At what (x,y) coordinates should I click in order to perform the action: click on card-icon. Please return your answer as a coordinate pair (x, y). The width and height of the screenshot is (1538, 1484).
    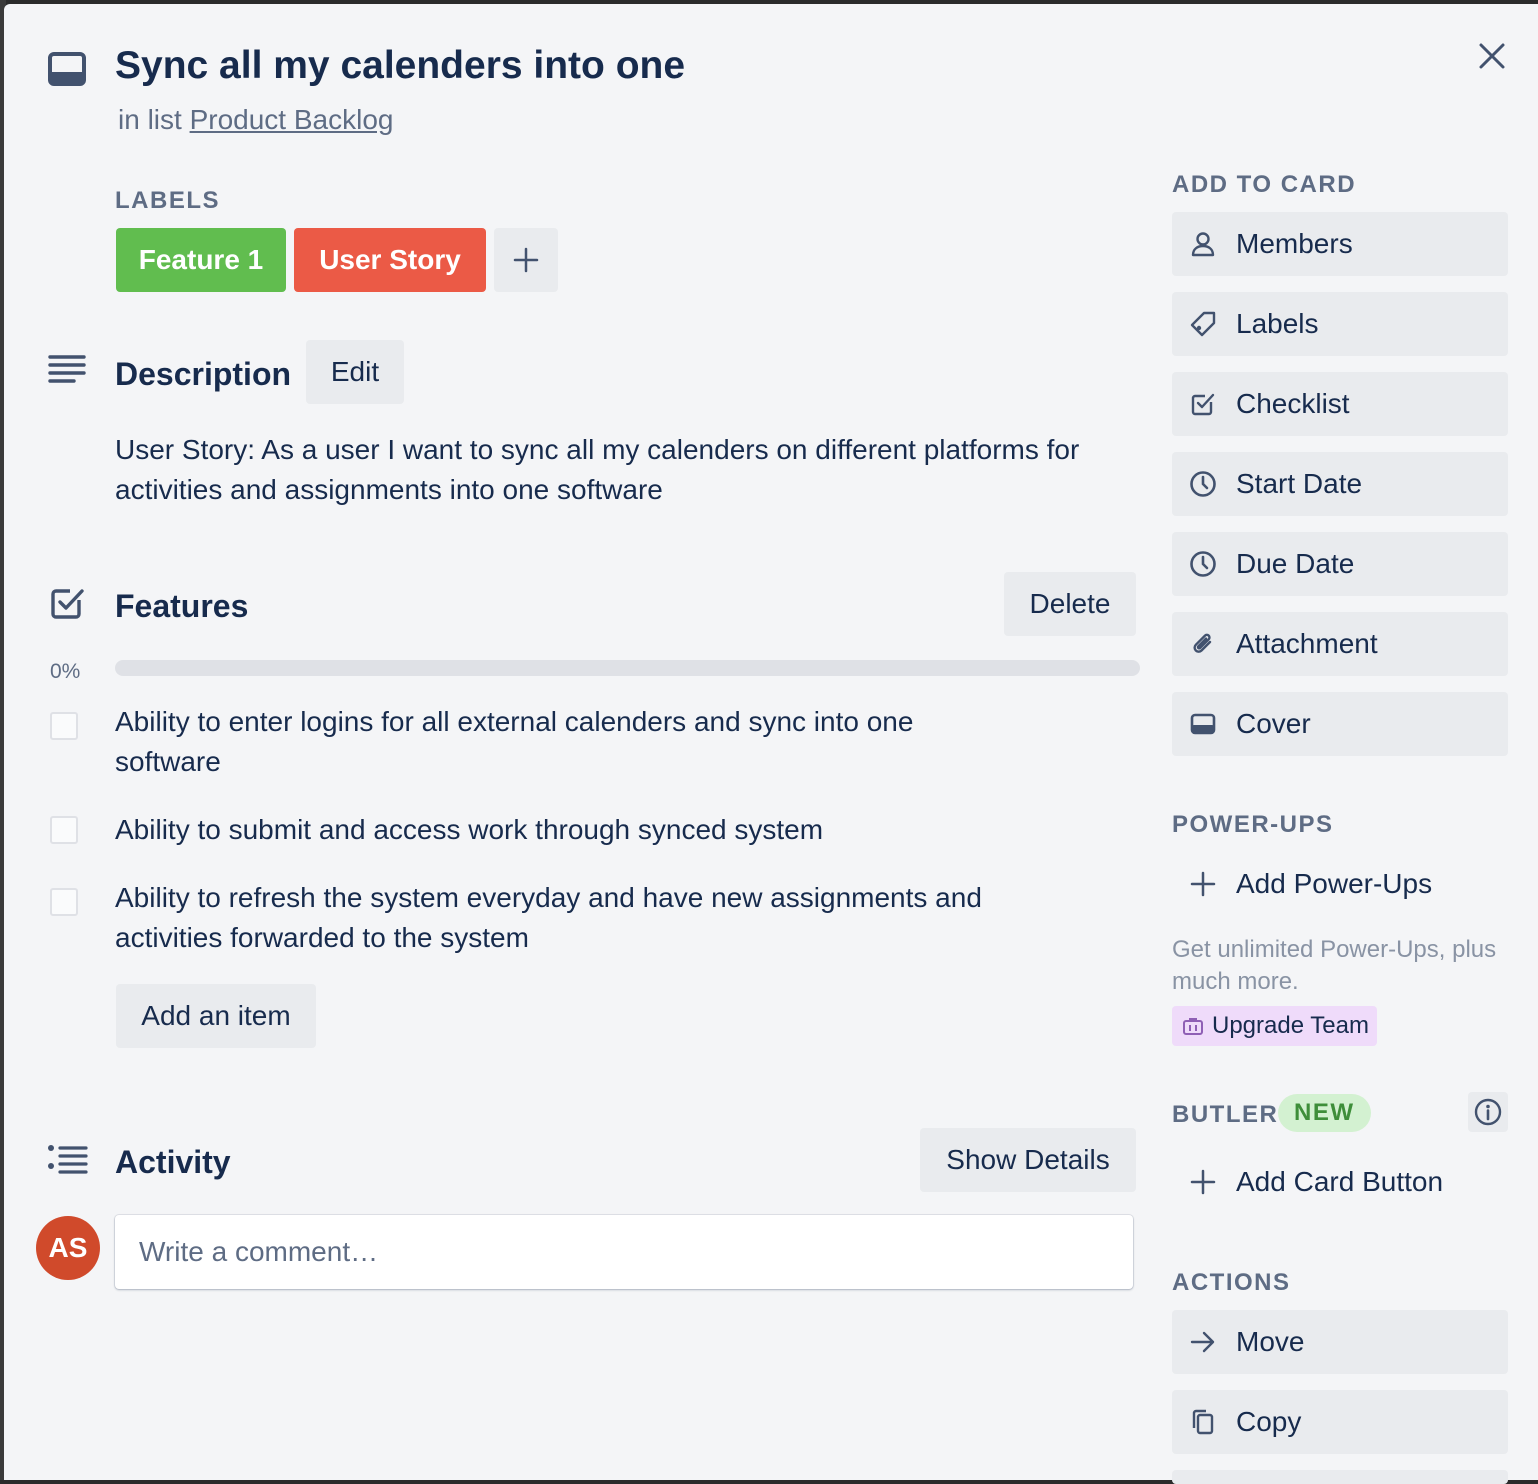
    Looking at the image, I should click on (67, 69).